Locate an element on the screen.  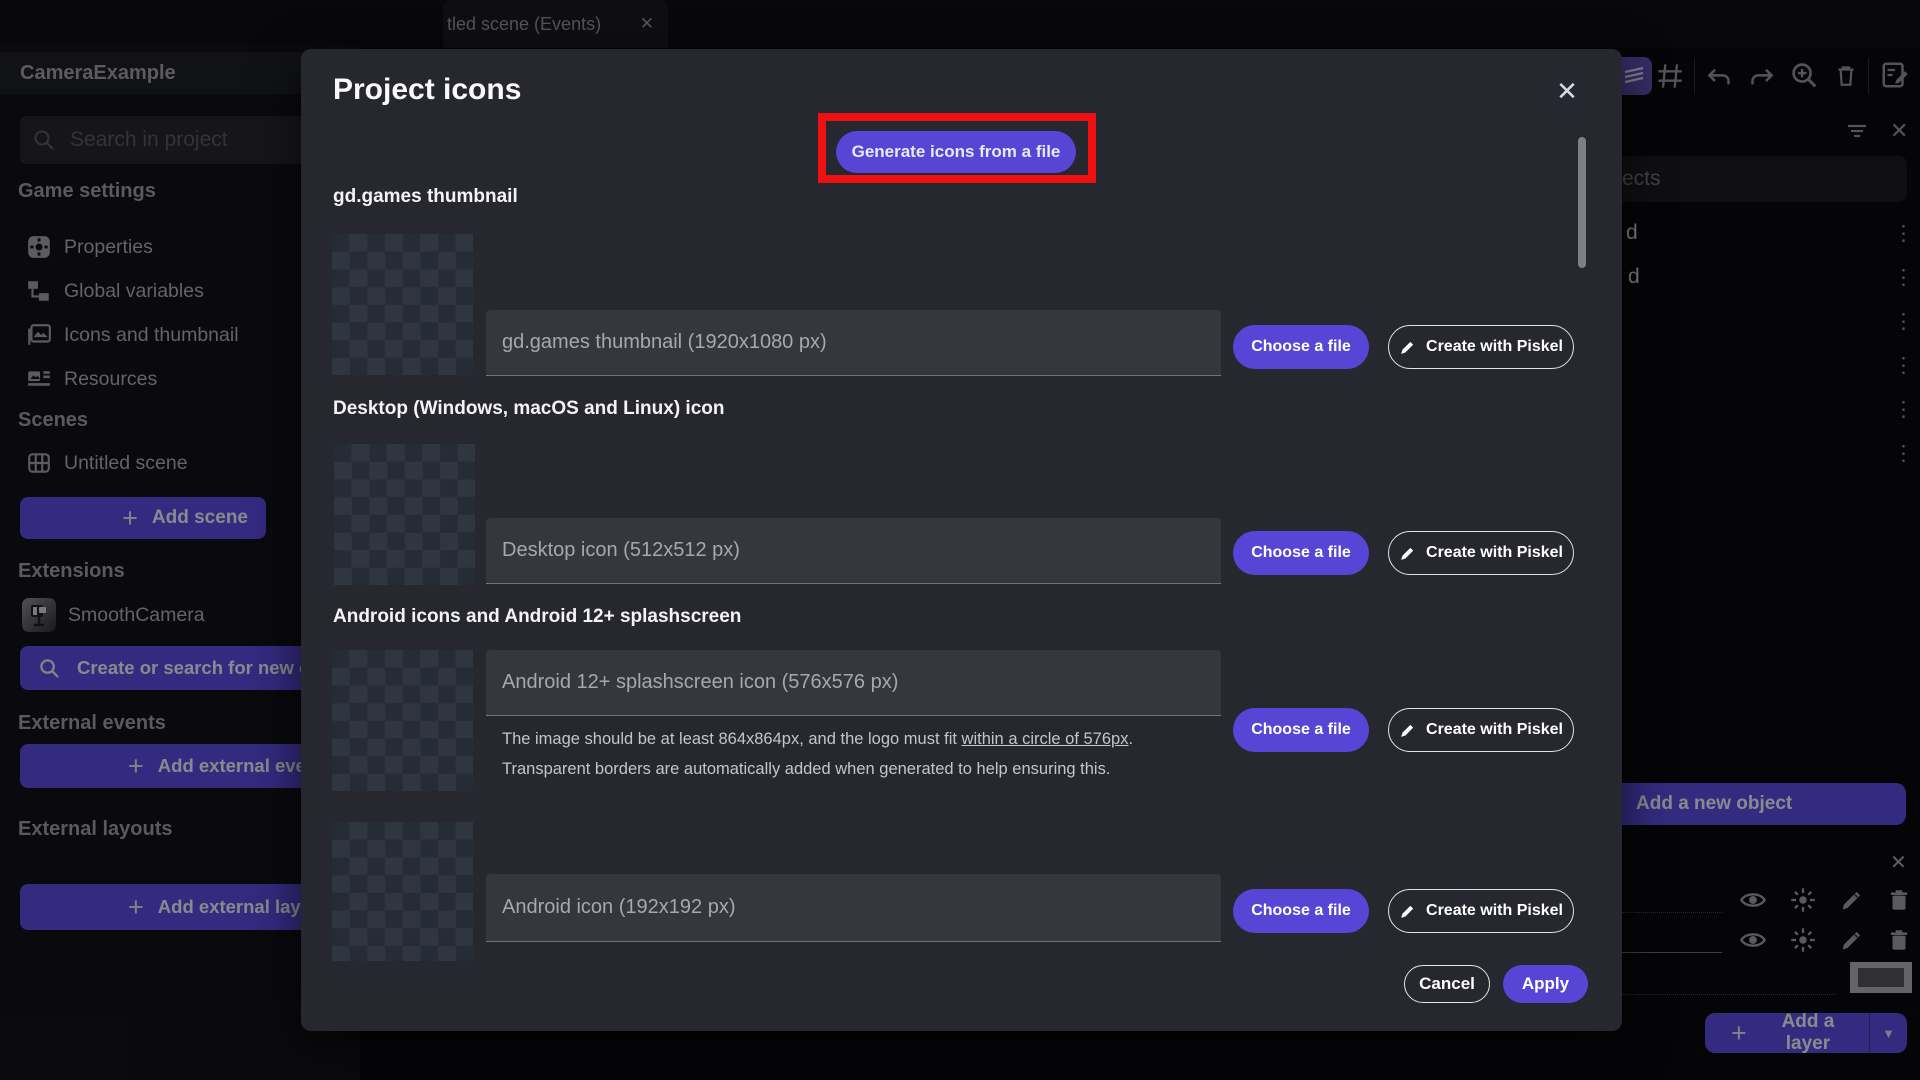
field-hint: Android icon (192x192 px) is located at coordinates (619, 907).